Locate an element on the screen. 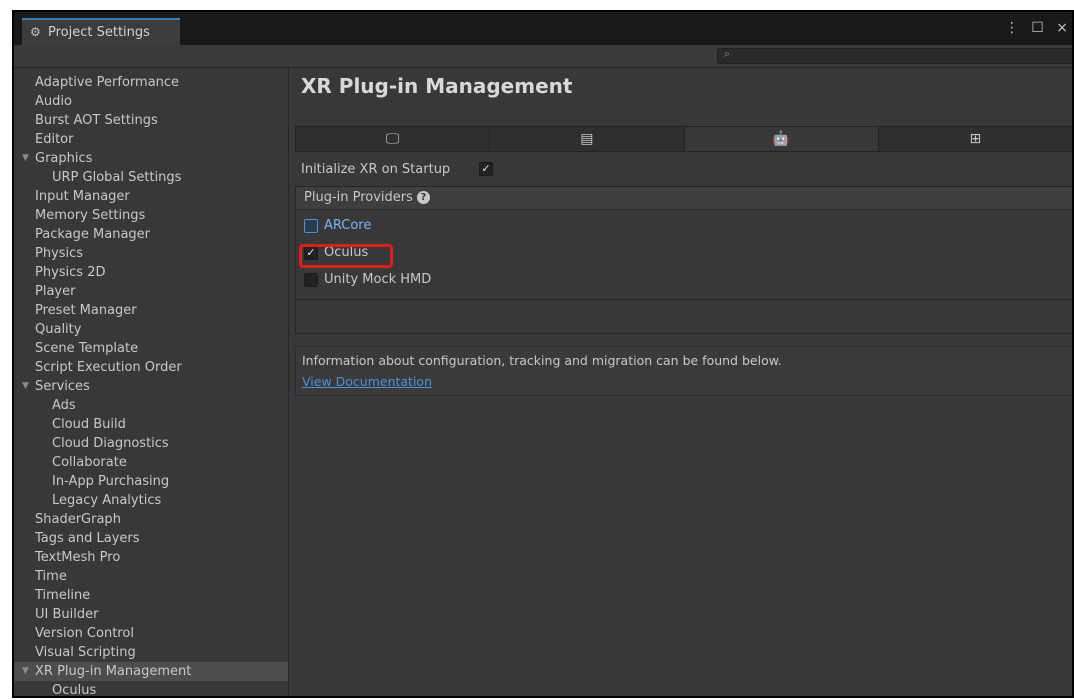  sidebar-item-in-app-purchasing: In-App Purchasing is located at coordinates (151, 481).